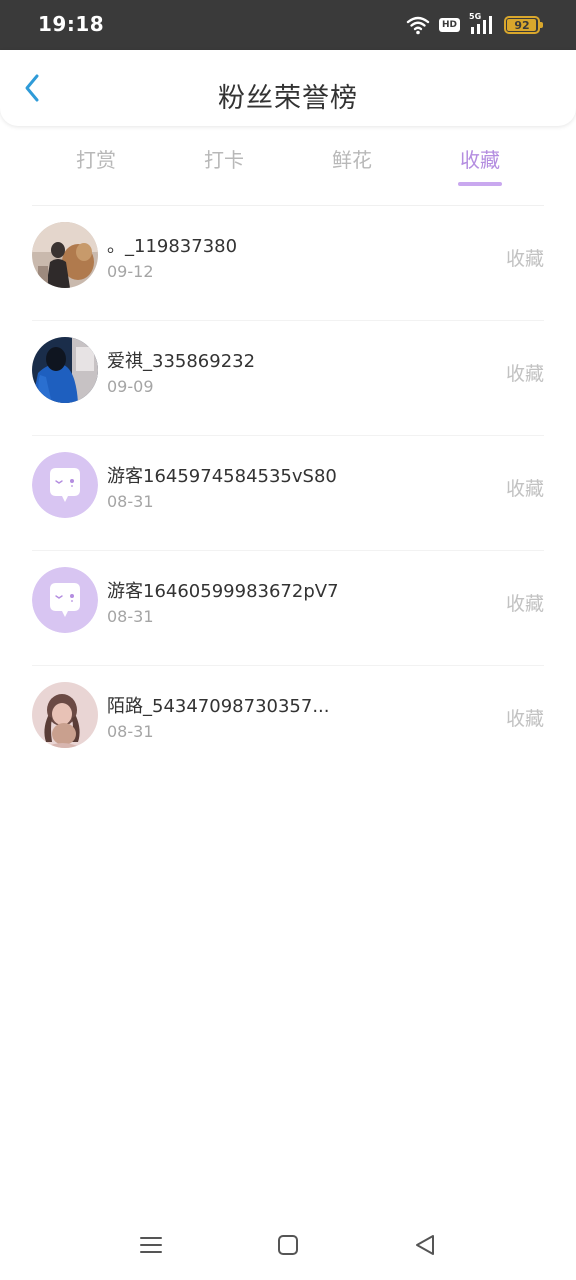 This screenshot has height=1280, width=576. I want to click on menu-button, so click(151, 1245).